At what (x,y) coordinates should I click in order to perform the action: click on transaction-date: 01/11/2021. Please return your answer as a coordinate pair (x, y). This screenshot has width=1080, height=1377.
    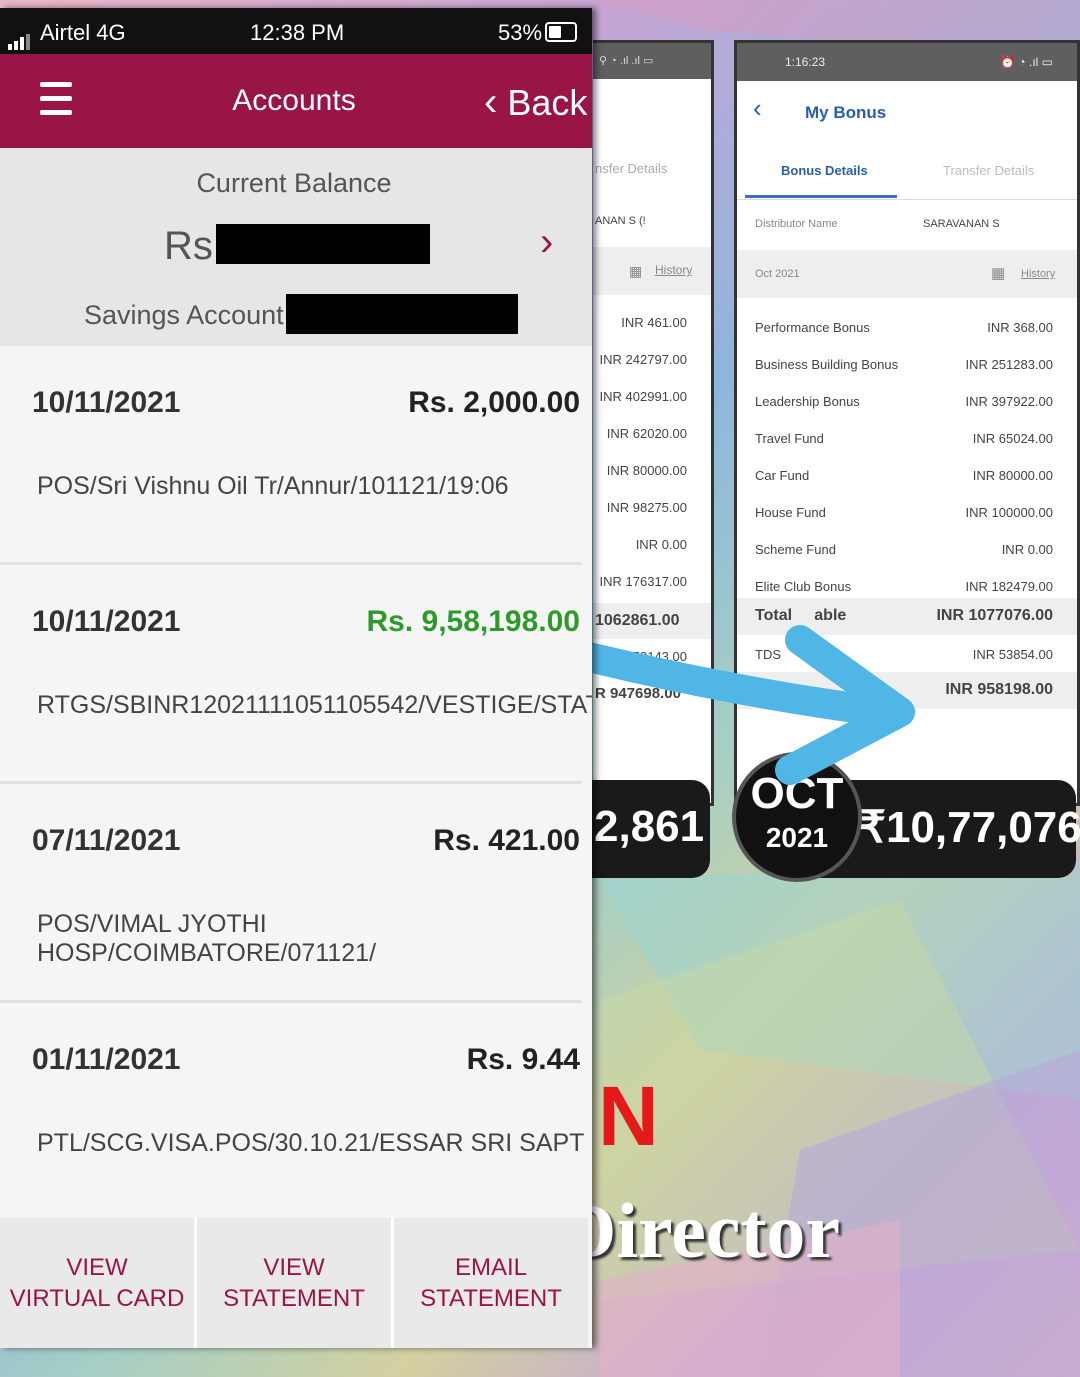
    Looking at the image, I should click on (106, 1059).